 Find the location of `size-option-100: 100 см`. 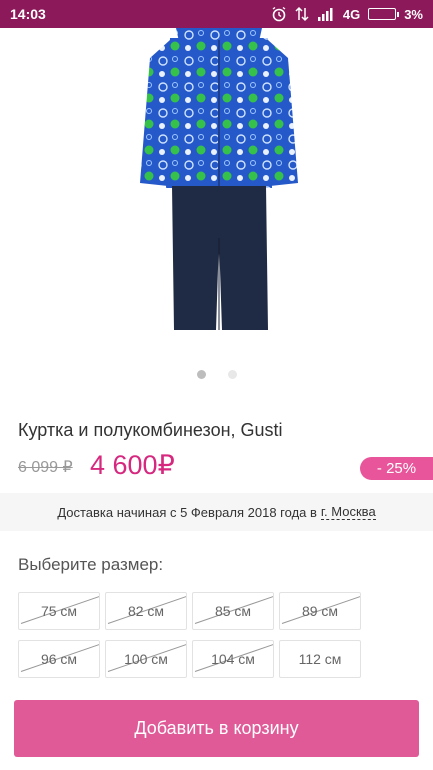

size-option-100: 100 см is located at coordinates (146, 659).